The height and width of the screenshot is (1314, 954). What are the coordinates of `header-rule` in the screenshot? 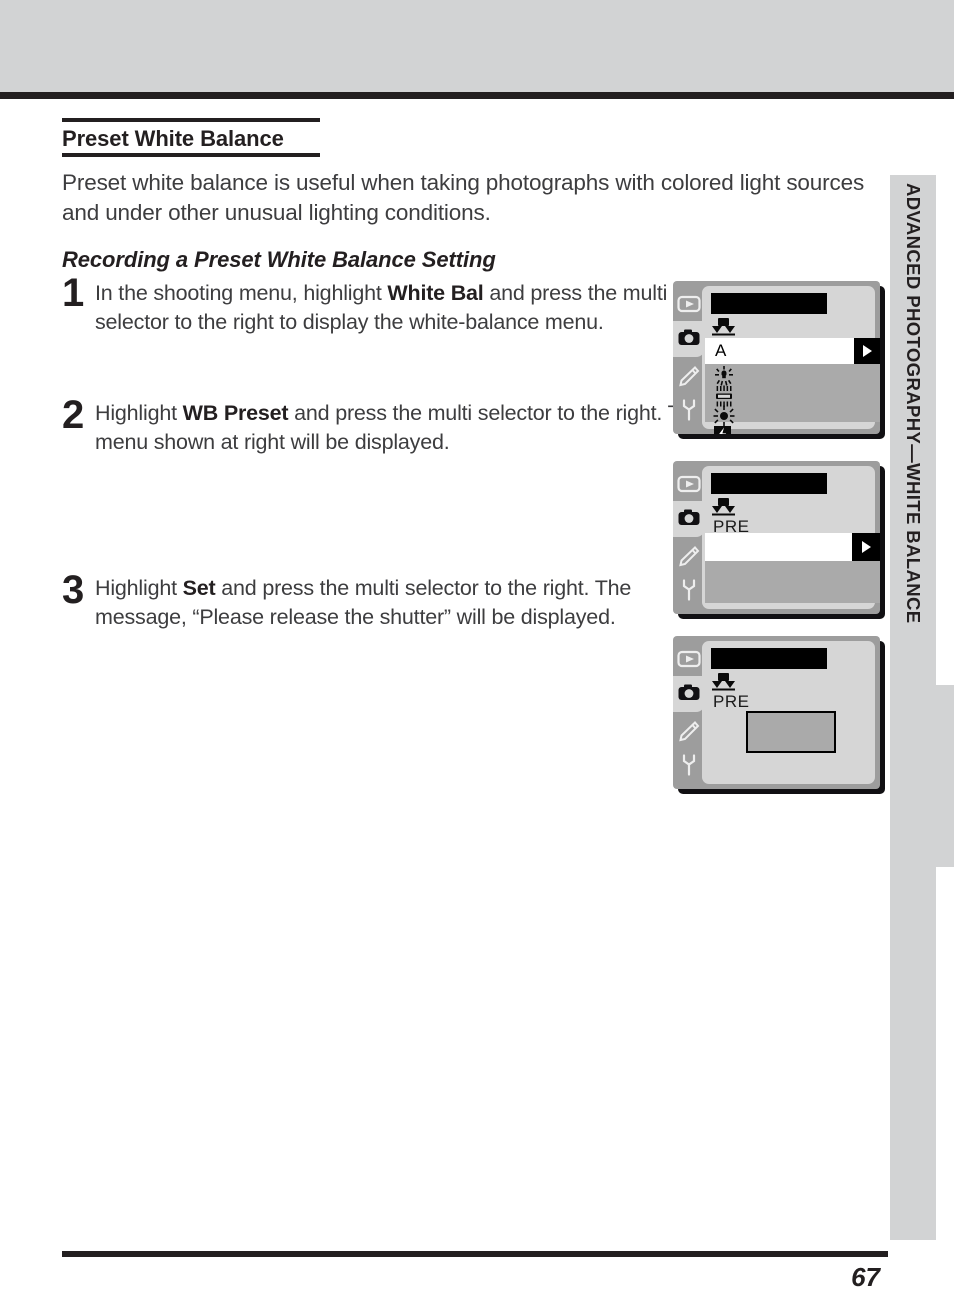 It's located at (477, 95).